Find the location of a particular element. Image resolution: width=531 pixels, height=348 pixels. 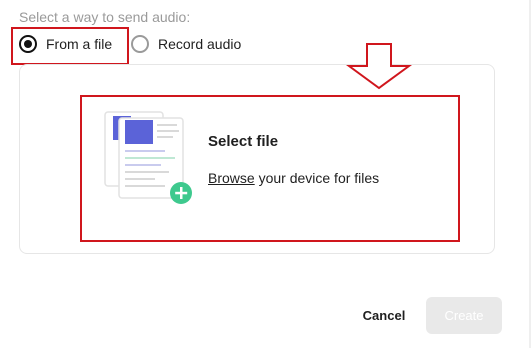

cancel-button: Cancel is located at coordinates (384, 315).